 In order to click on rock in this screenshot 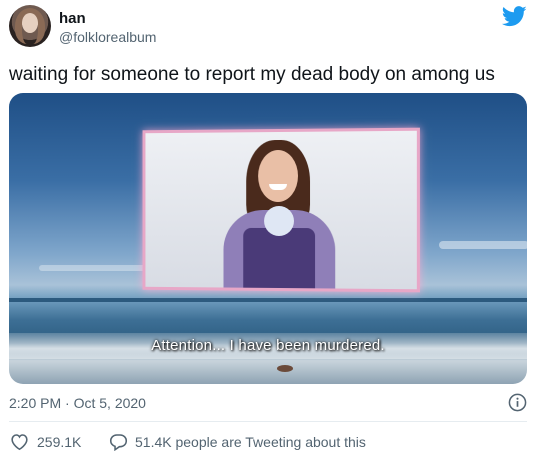, I will do `click(285, 368)`.